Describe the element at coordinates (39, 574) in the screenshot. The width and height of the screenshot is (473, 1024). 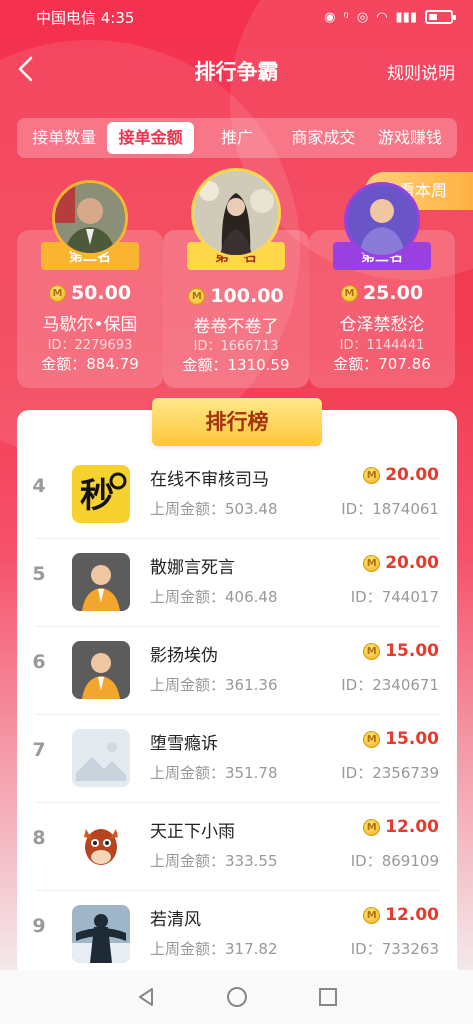
I see `rank-number: 5` at that location.